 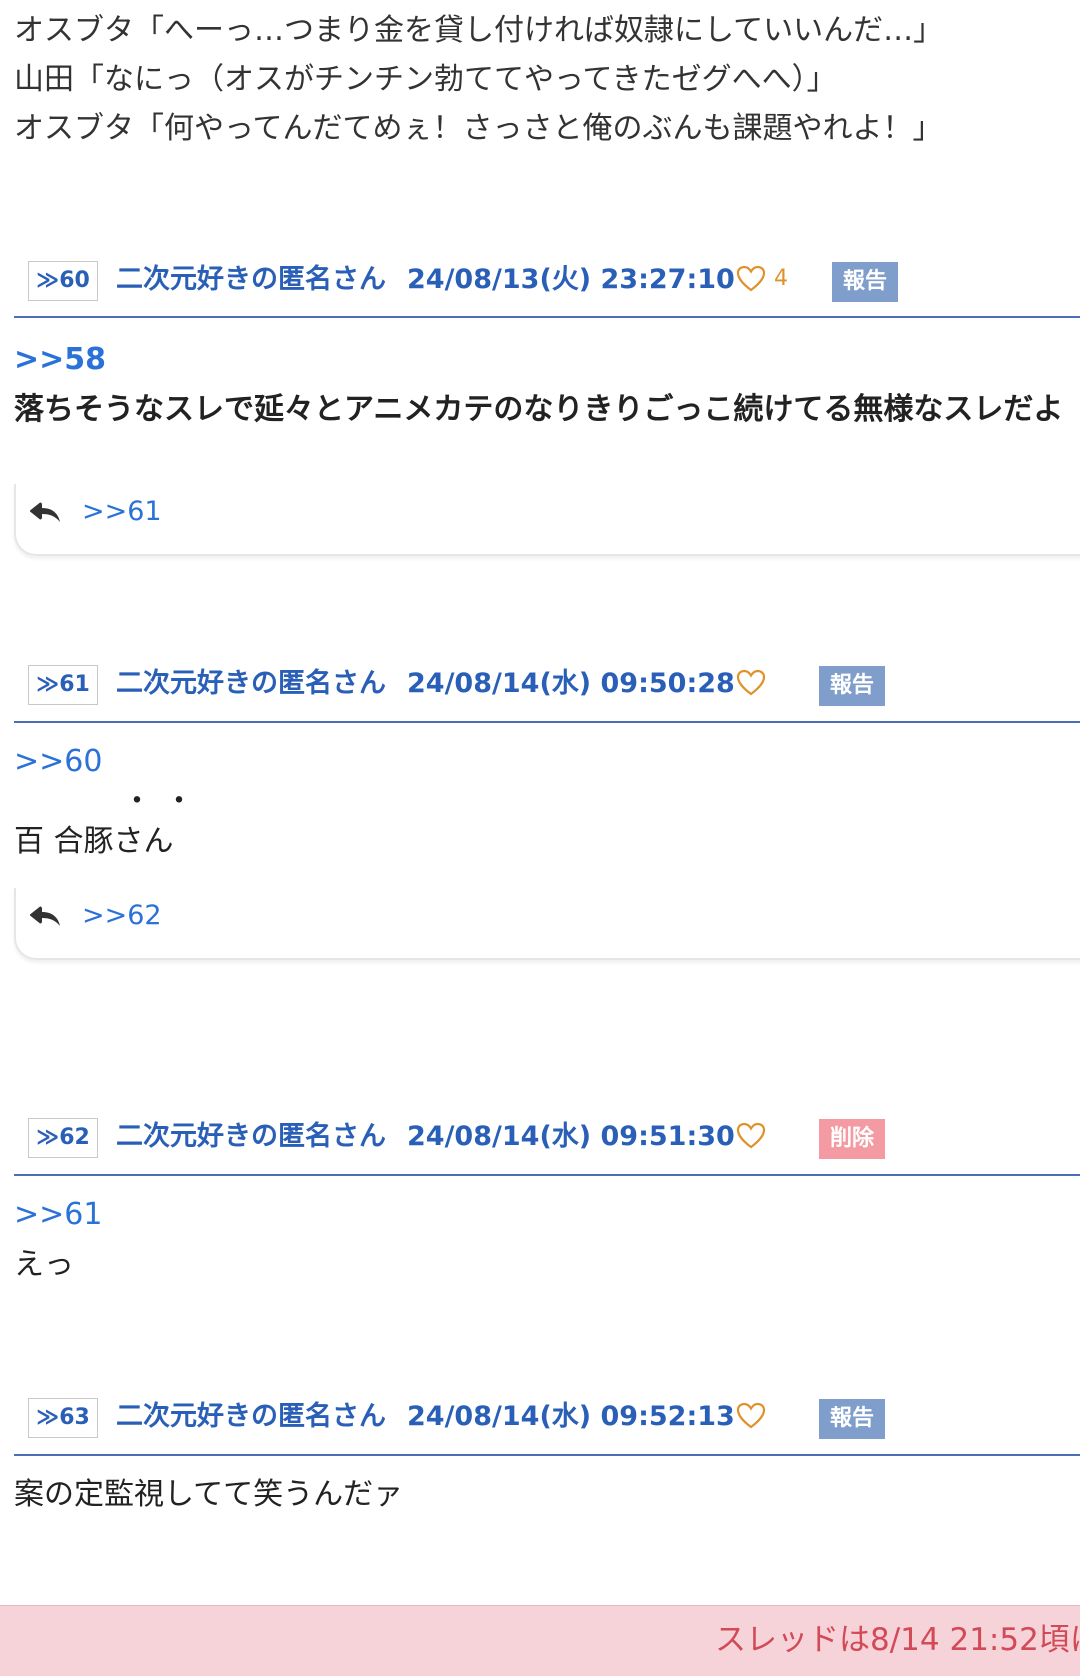 I want to click on post-body: >>58 落ちそうなスレで延々とアニメカテのなりきりごっこ続けてる無様なスレだよ, so click(x=547, y=385).